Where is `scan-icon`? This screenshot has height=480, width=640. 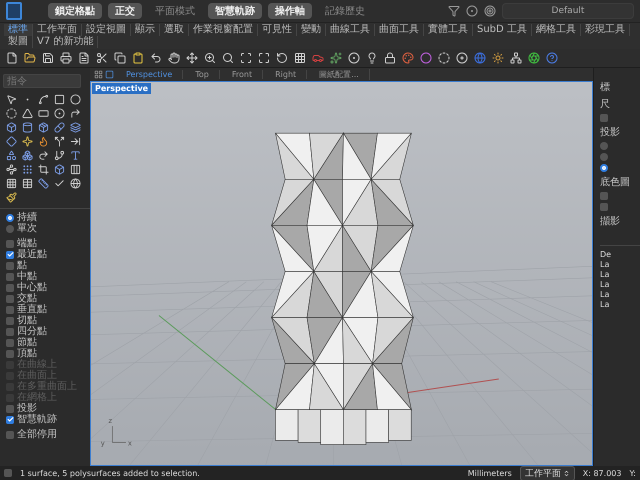 scan-icon is located at coordinates (246, 58).